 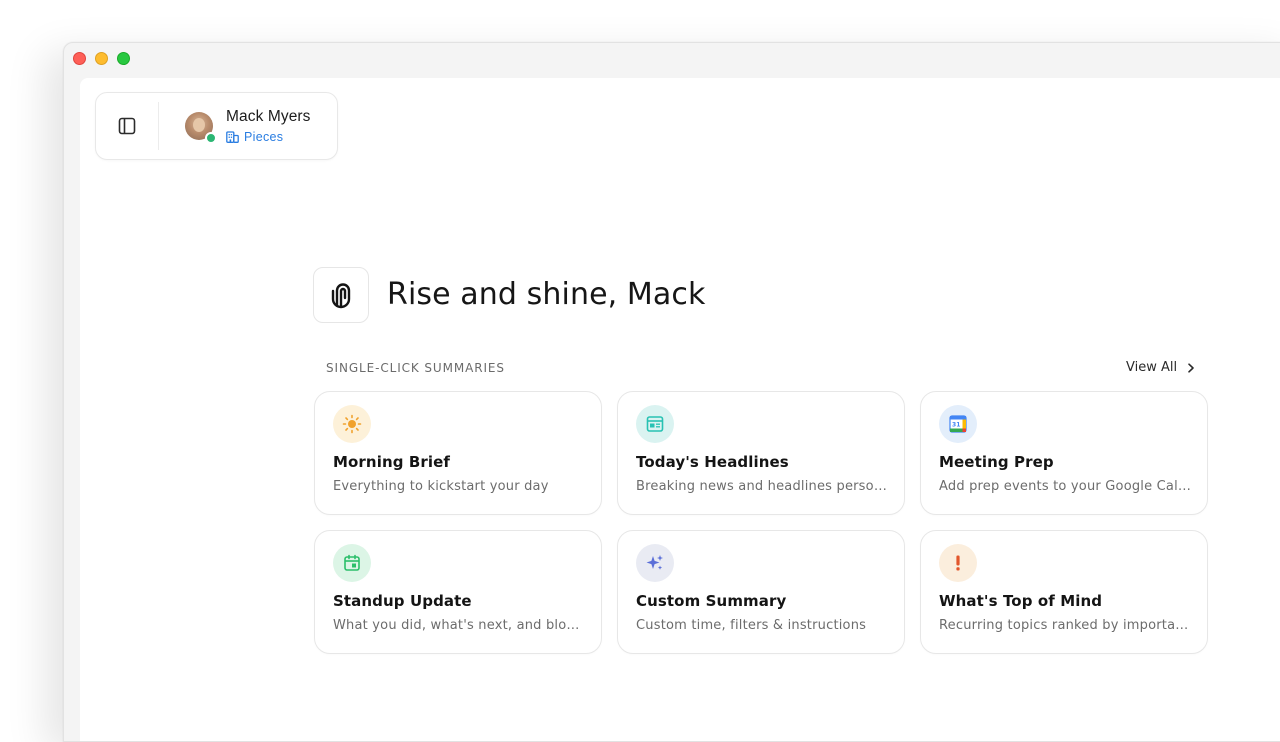 What do you see at coordinates (1191, 367) in the screenshot?
I see `chevron-right-icon` at bounding box center [1191, 367].